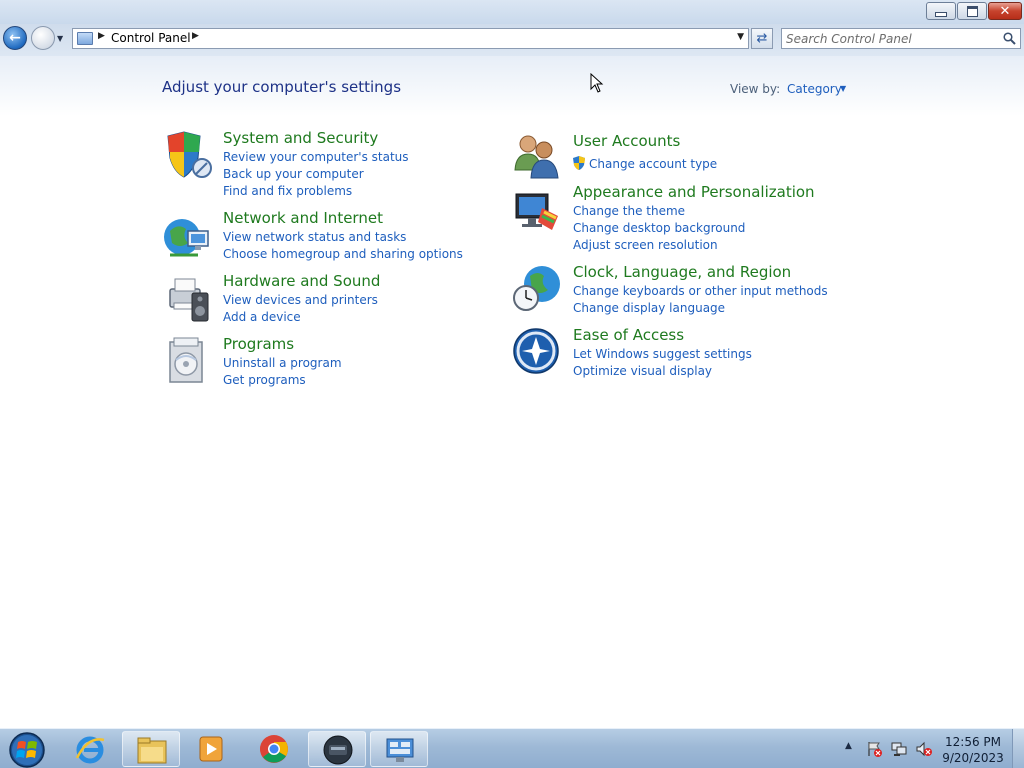 This screenshot has height=768, width=1024. What do you see at coordinates (653, 164) in the screenshot?
I see `link-change-account-type: Change account type` at bounding box center [653, 164].